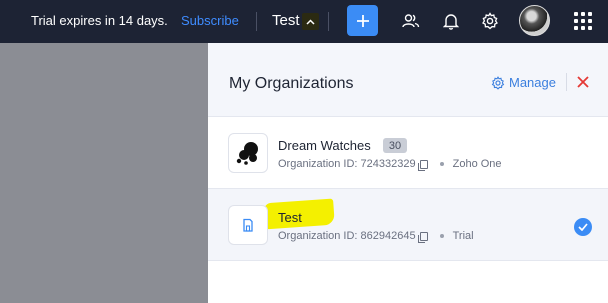  What do you see at coordinates (583, 227) in the screenshot?
I see `selected-check-icon` at bounding box center [583, 227].